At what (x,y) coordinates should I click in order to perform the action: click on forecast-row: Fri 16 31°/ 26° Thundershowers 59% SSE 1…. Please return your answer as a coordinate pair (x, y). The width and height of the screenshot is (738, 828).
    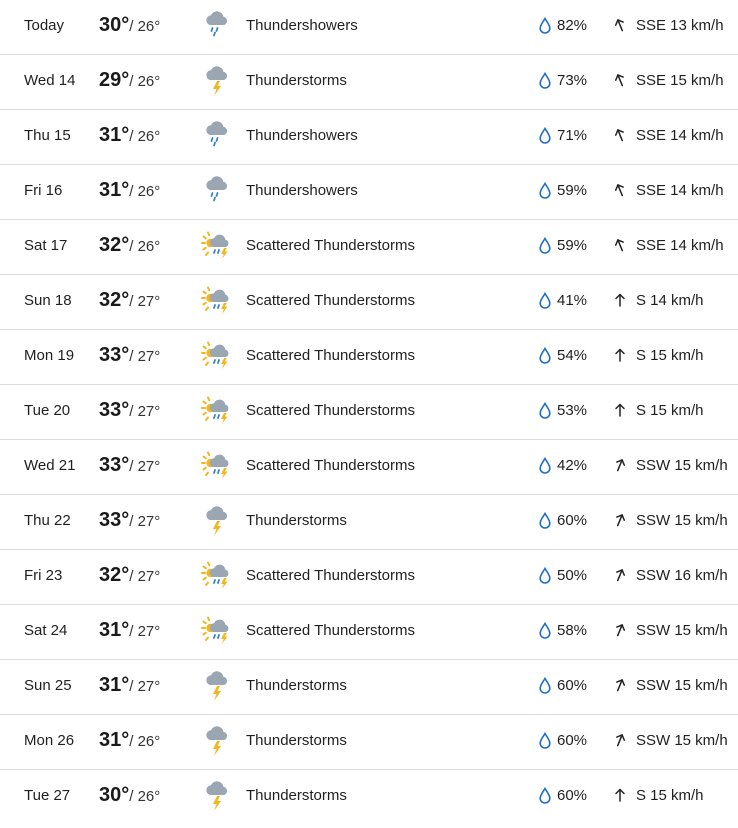
    Looking at the image, I should click on (369, 192).